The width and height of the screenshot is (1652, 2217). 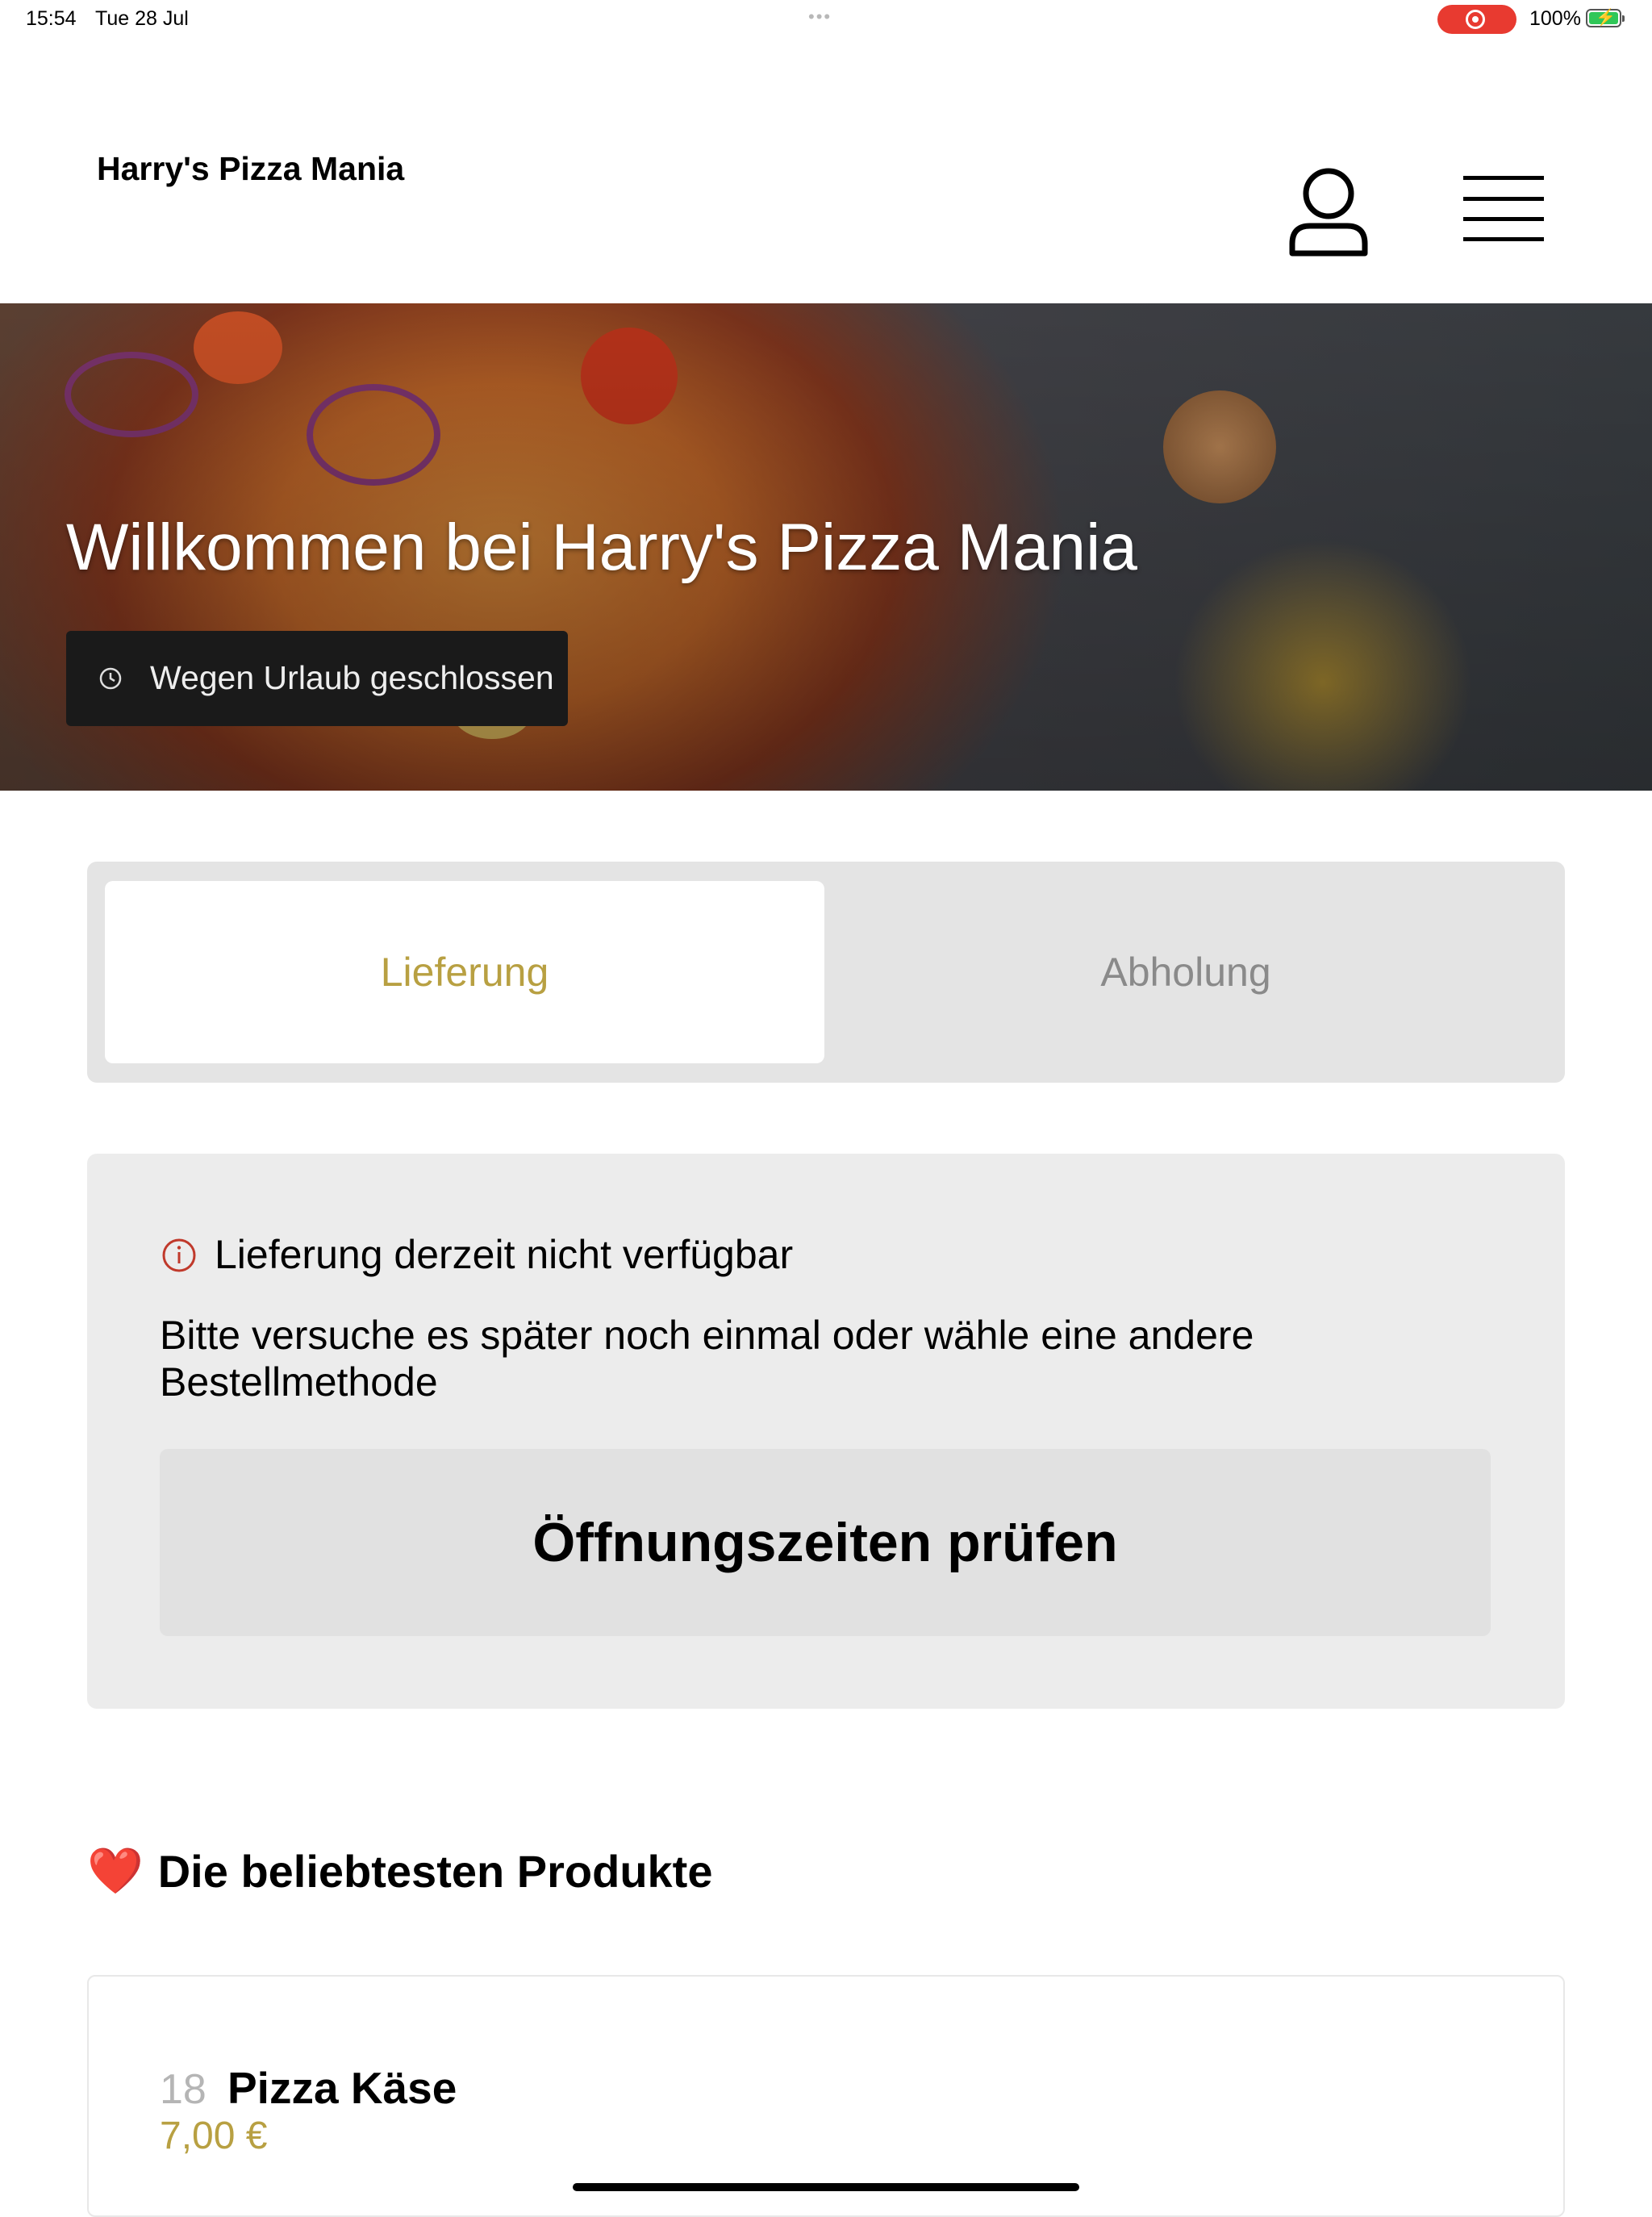 What do you see at coordinates (52, 19) in the screenshot?
I see `status-time: 15:54` at bounding box center [52, 19].